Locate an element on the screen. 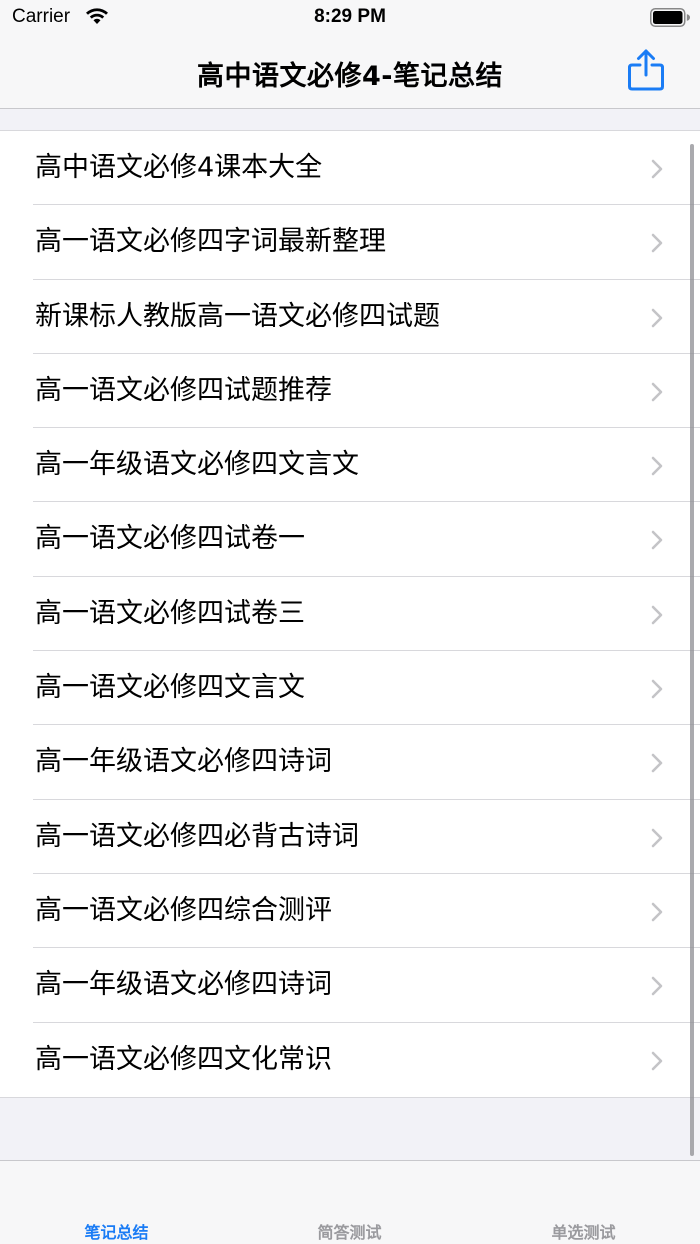  list-item: 新课标人教版高一语文必修四试题 is located at coordinates (350, 317).